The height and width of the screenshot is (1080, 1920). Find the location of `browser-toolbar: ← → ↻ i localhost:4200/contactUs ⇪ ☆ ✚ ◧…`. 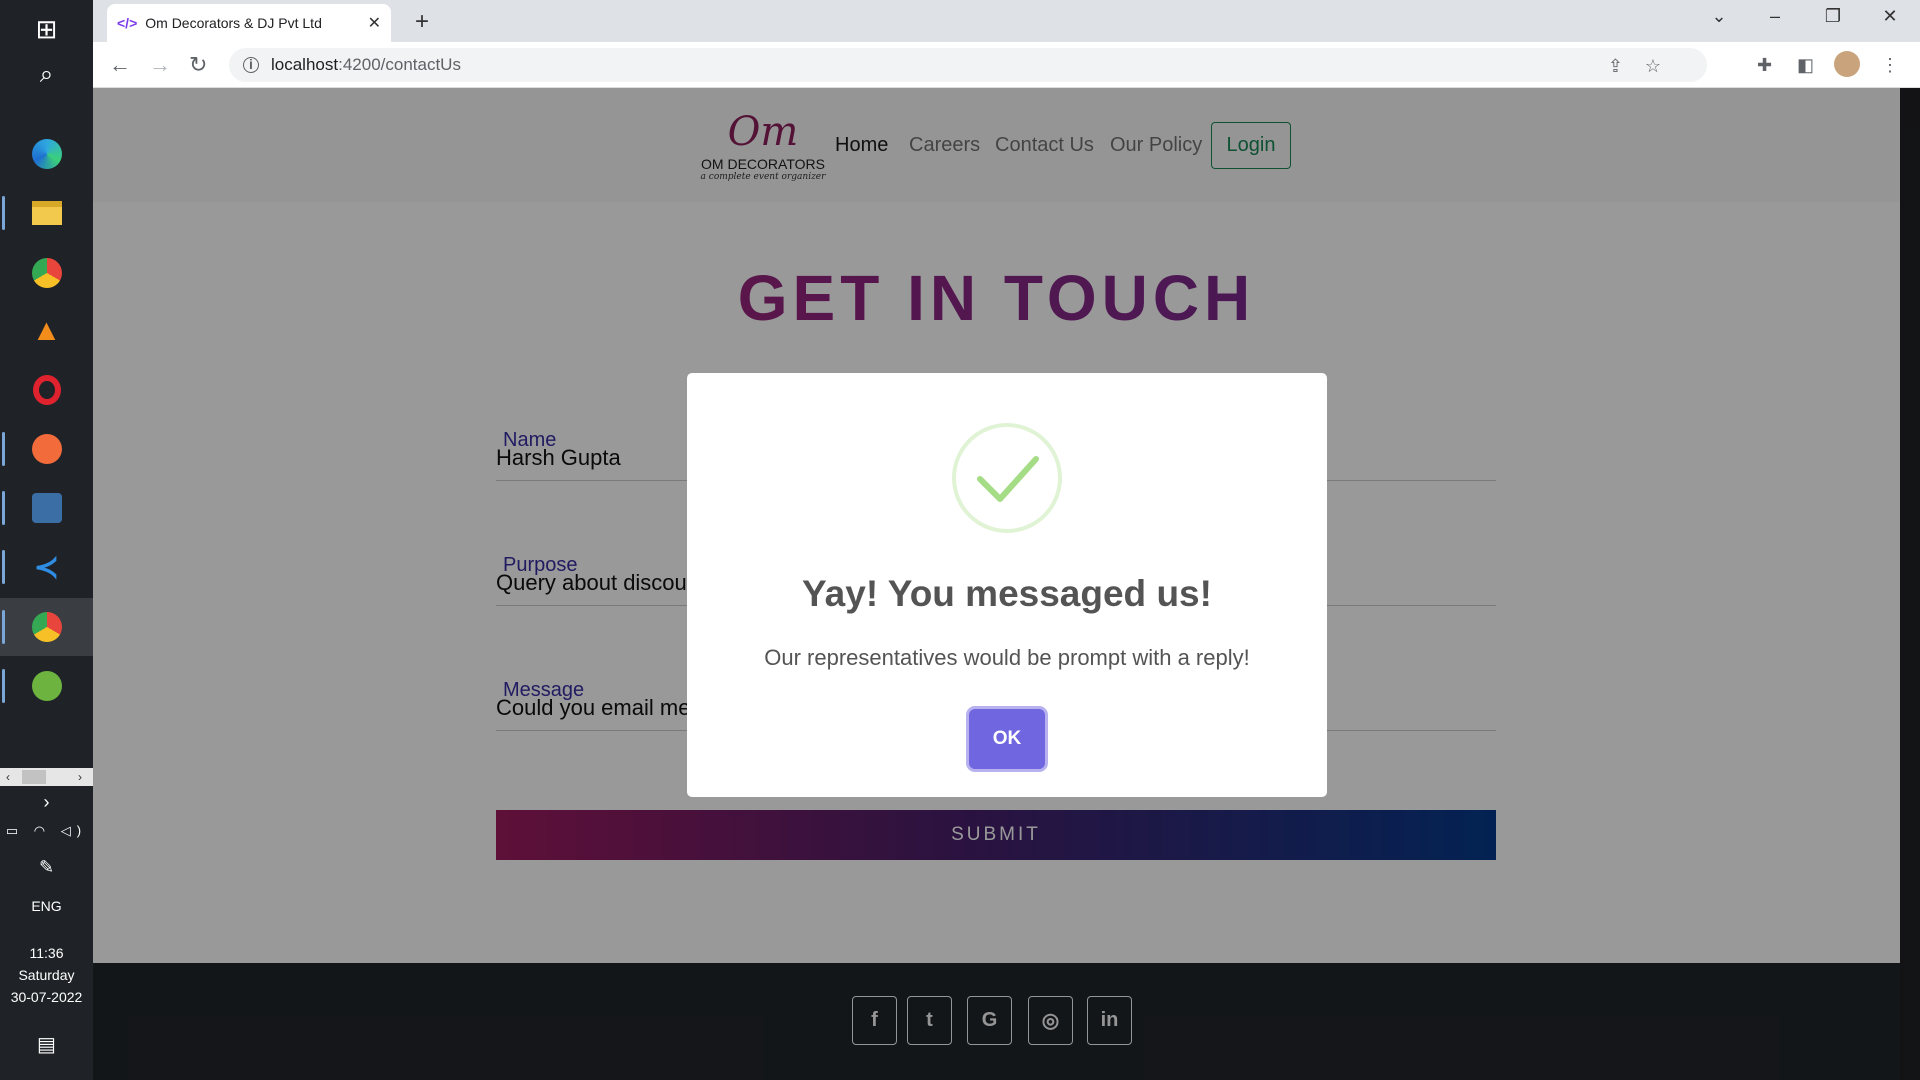

browser-toolbar: ← → ↻ i localhost:4200/contactUs ⇪ ☆ ✚ ◧… is located at coordinates (1006, 65).